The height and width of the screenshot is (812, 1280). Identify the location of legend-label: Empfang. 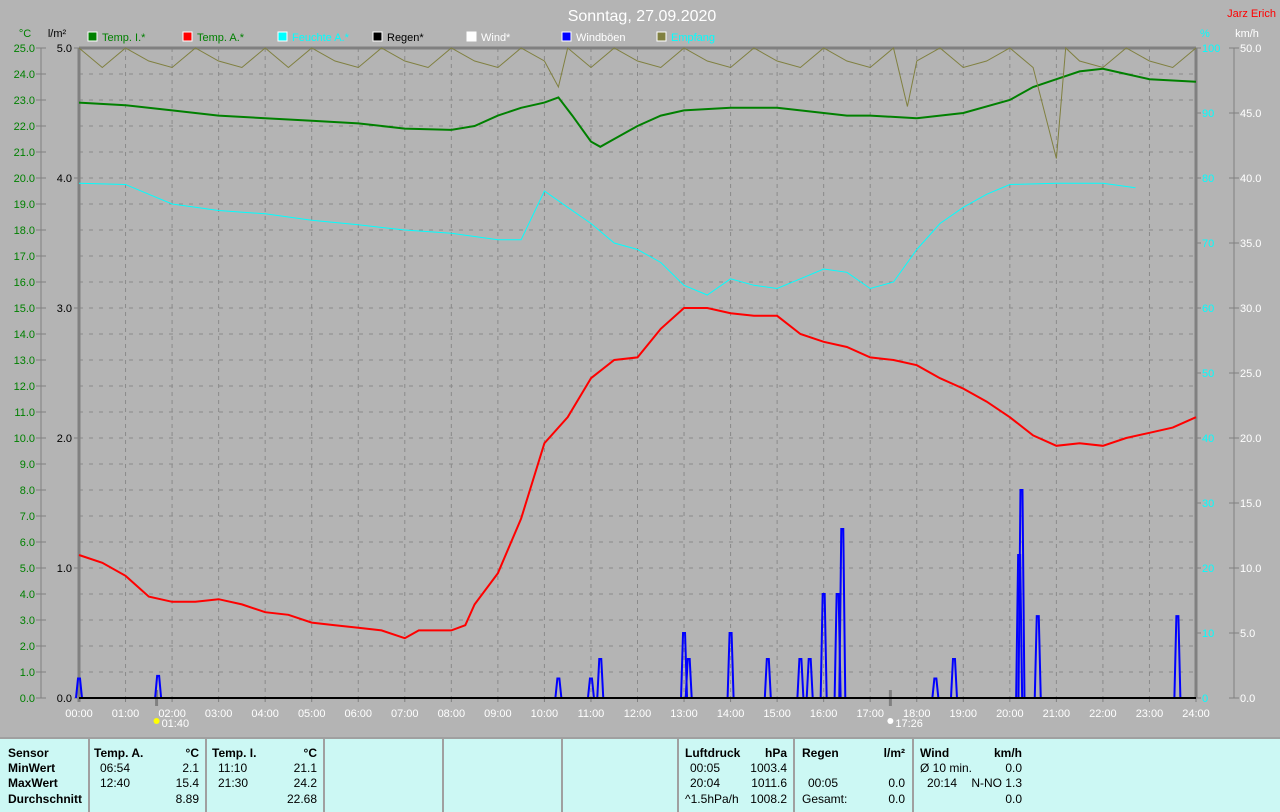
(693, 38).